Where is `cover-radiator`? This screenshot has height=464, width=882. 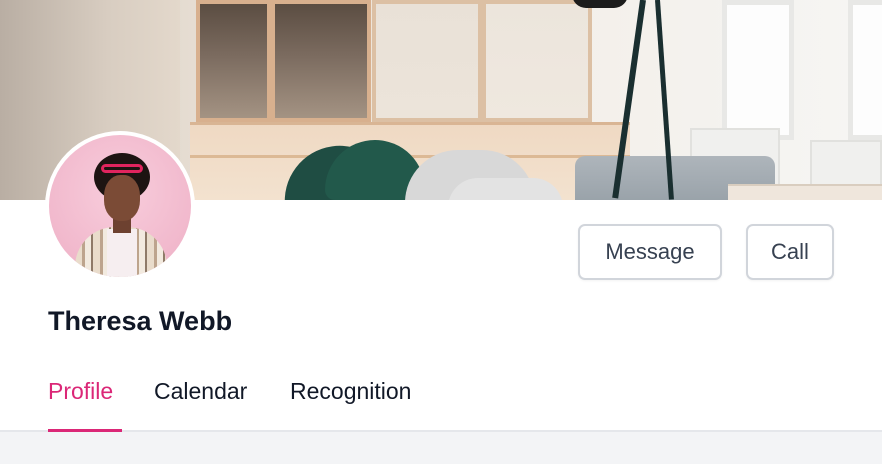 cover-radiator is located at coordinates (846, 165).